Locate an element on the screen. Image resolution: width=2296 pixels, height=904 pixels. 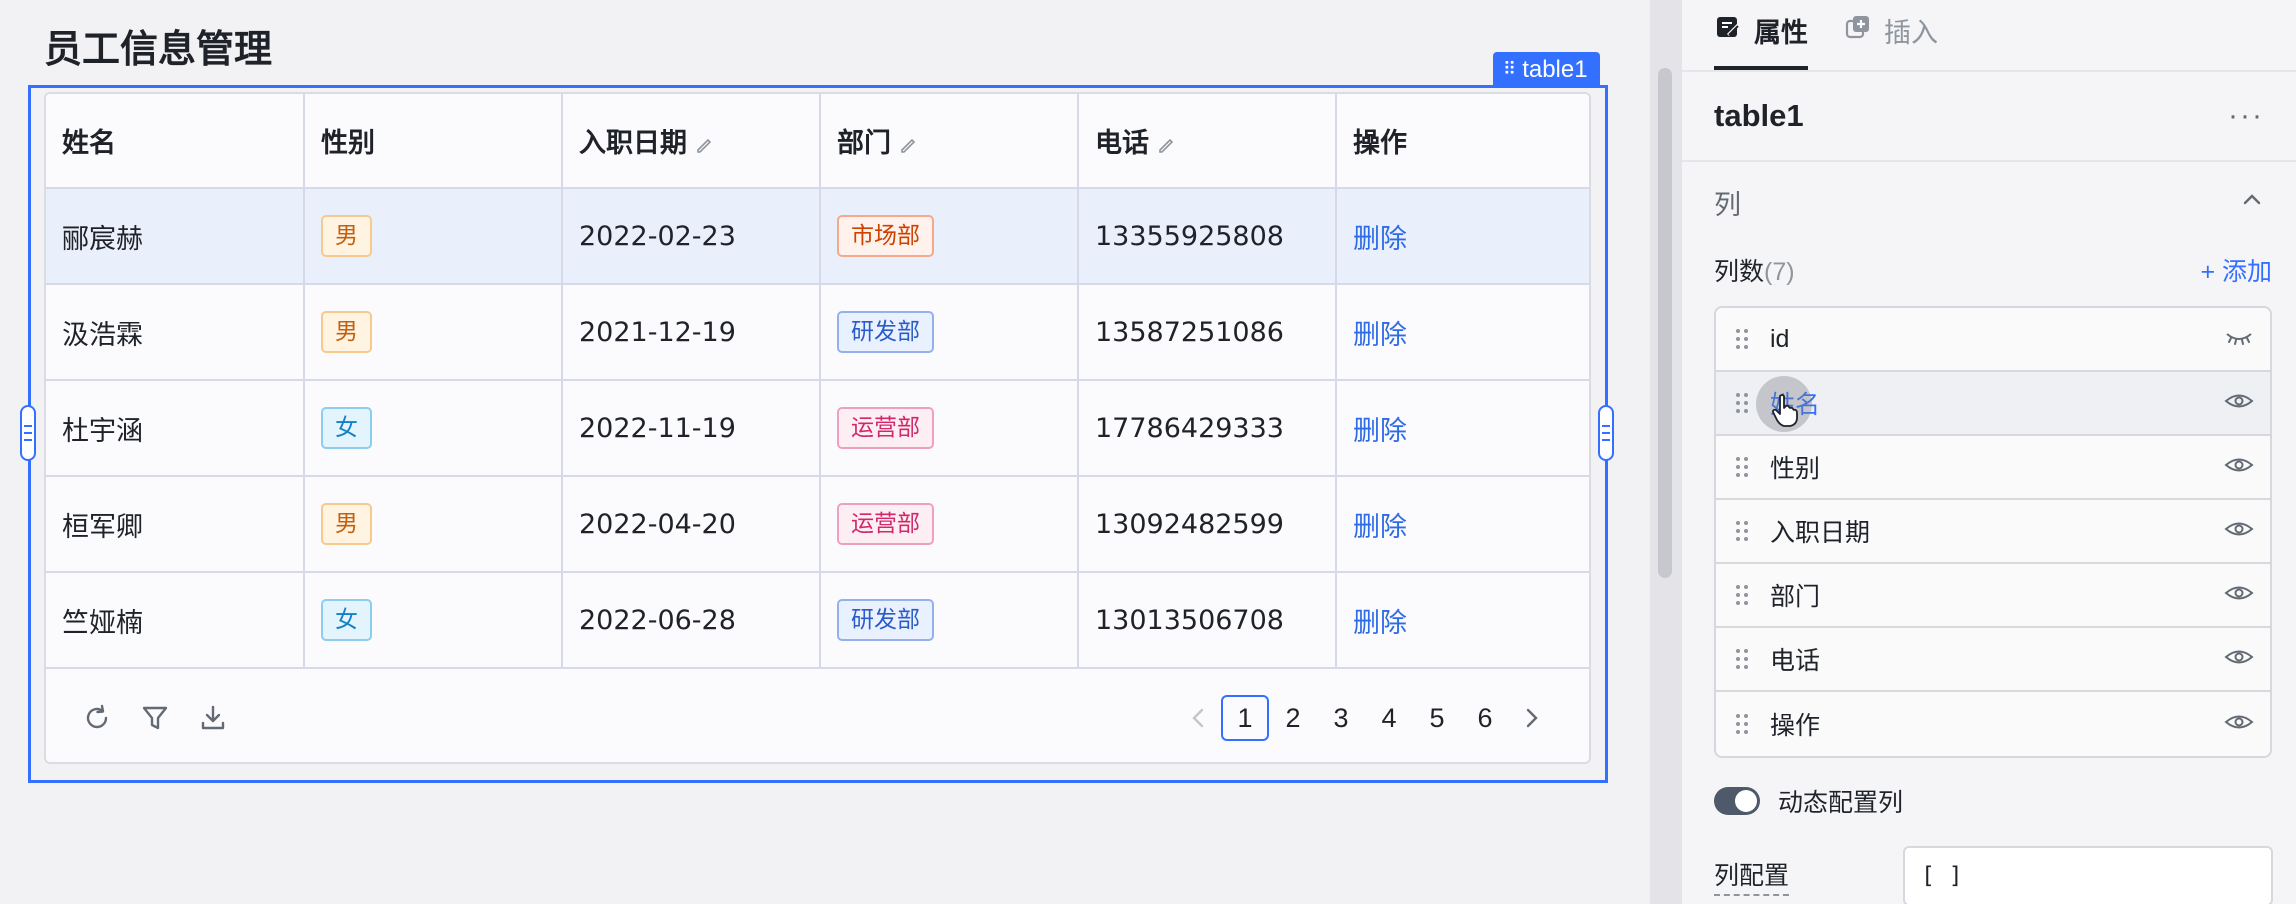
dept-tag: 研发部 is located at coordinates (885, 620).